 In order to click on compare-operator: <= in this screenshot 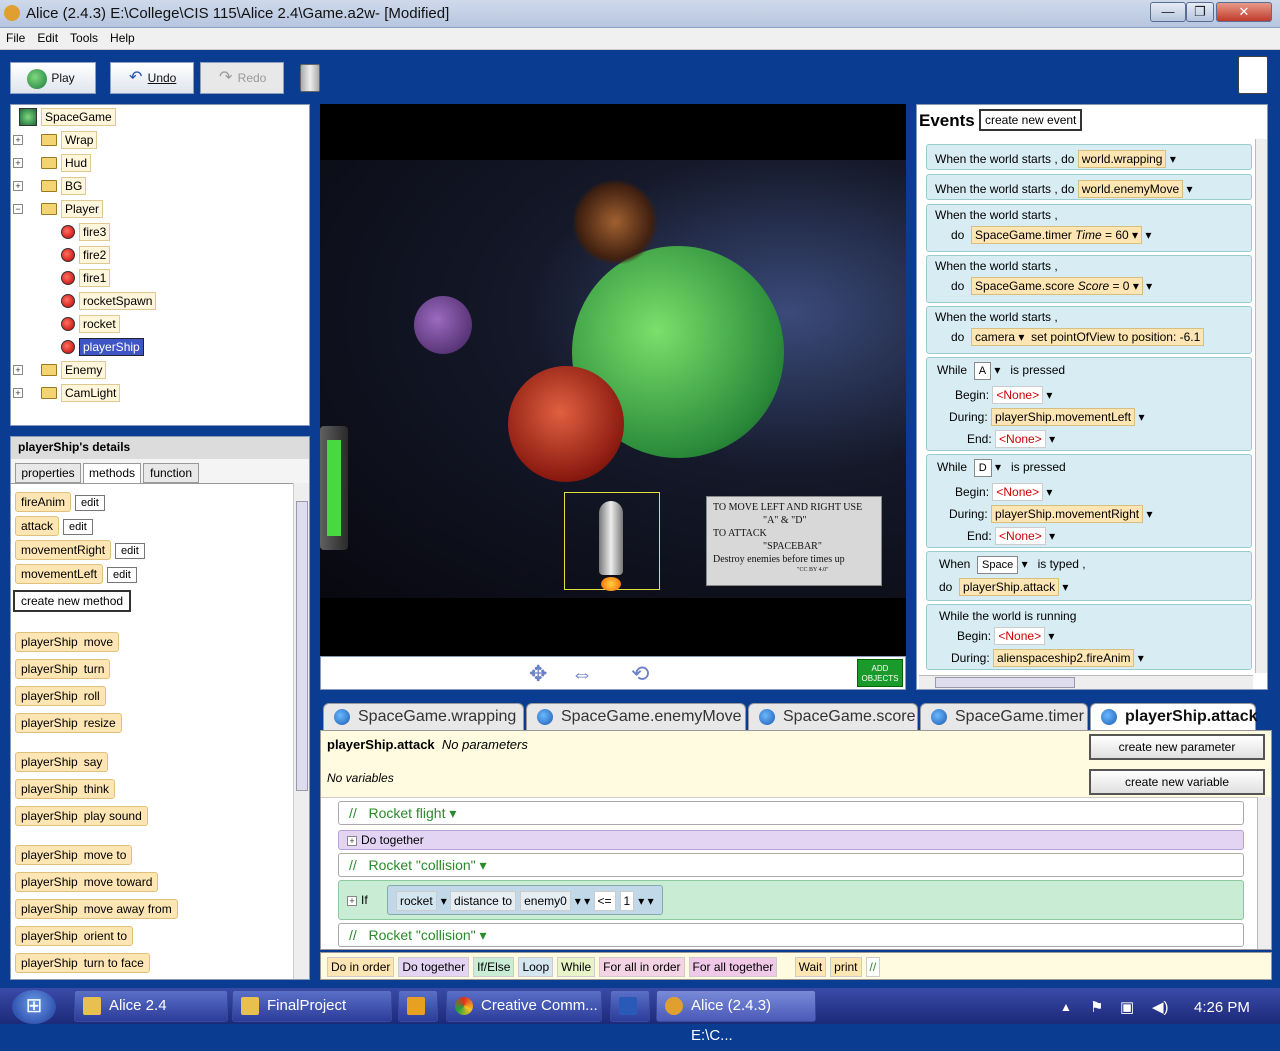, I will do `click(604, 901)`.